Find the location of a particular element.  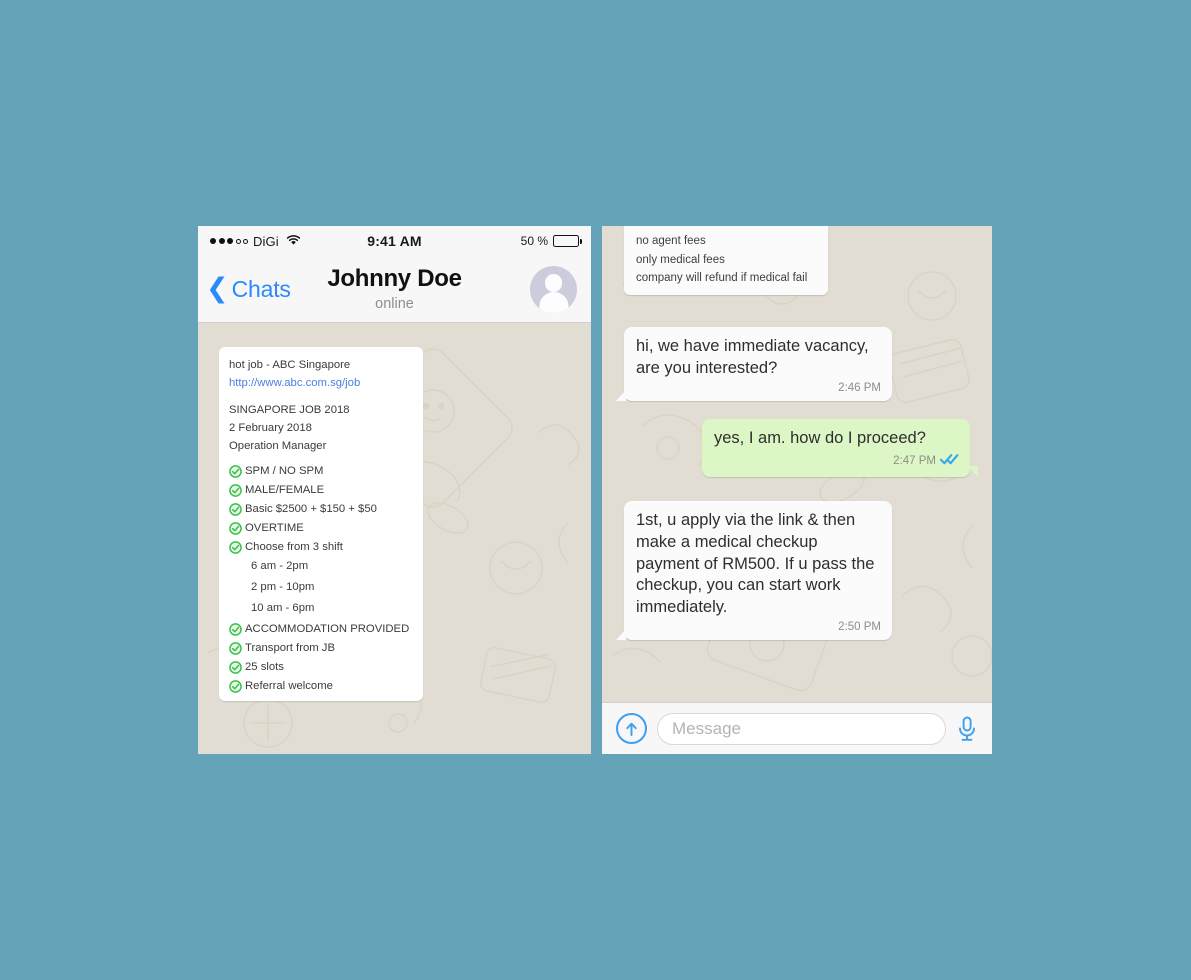

job-checklist-item: Referral welcome is located at coordinates (321, 687).